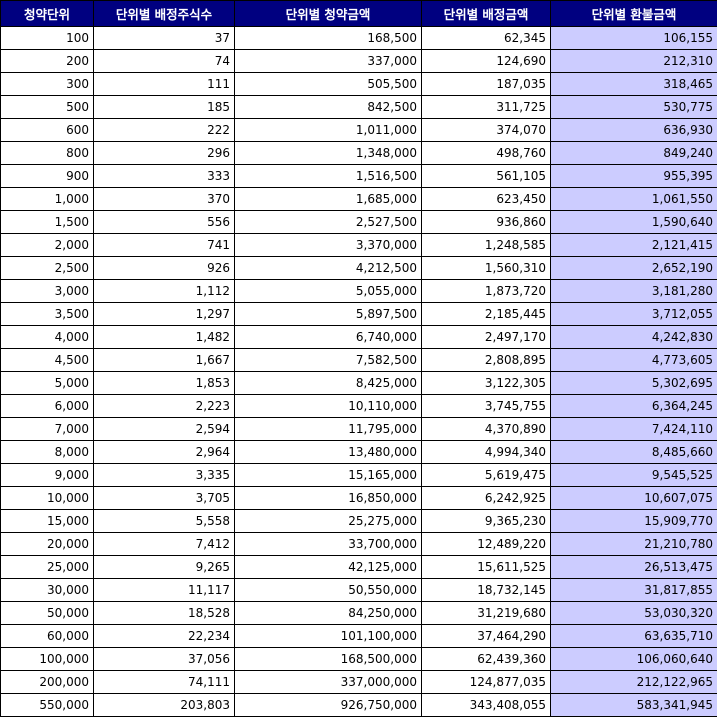 This screenshot has height=719, width=717. I want to click on cell-allocated-amount: 311,725, so click(486, 107).